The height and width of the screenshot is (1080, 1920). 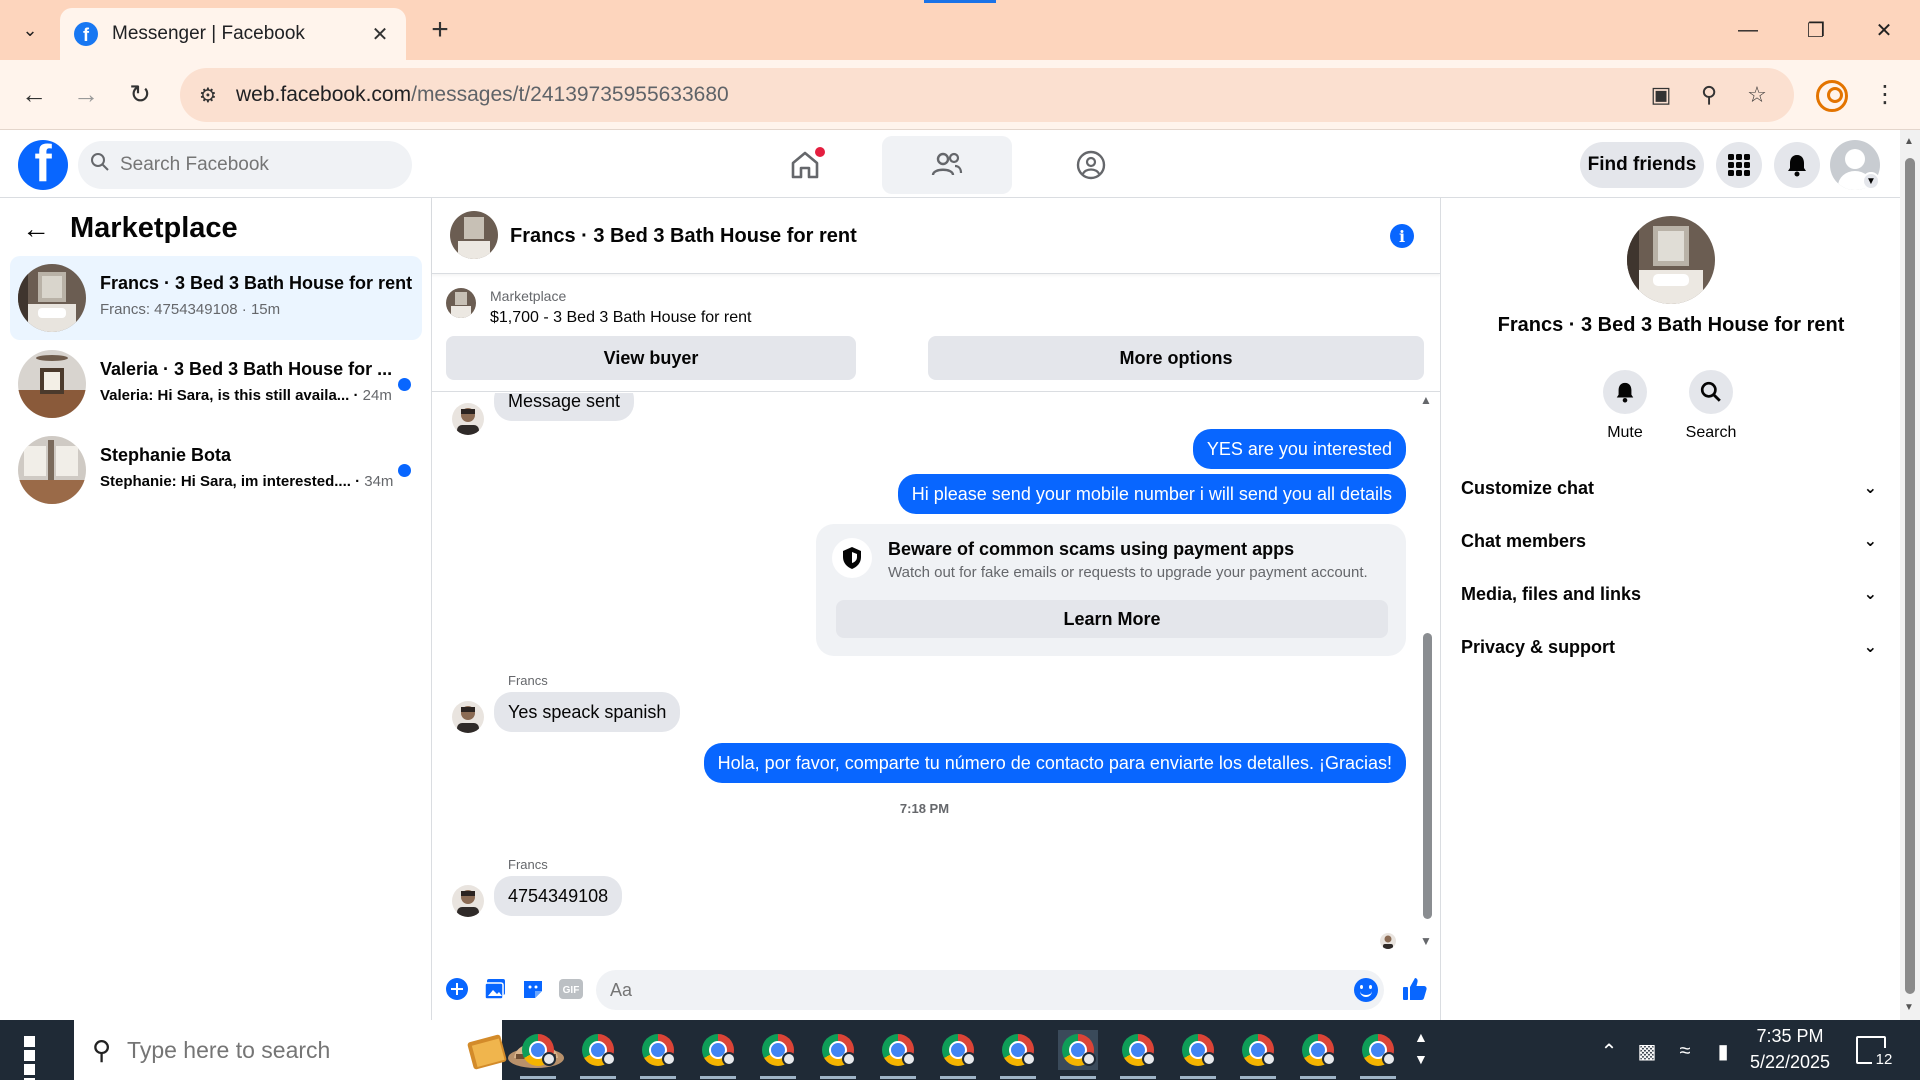 What do you see at coordinates (1415, 989) in the screenshot?
I see `thumbs-up-icon` at bounding box center [1415, 989].